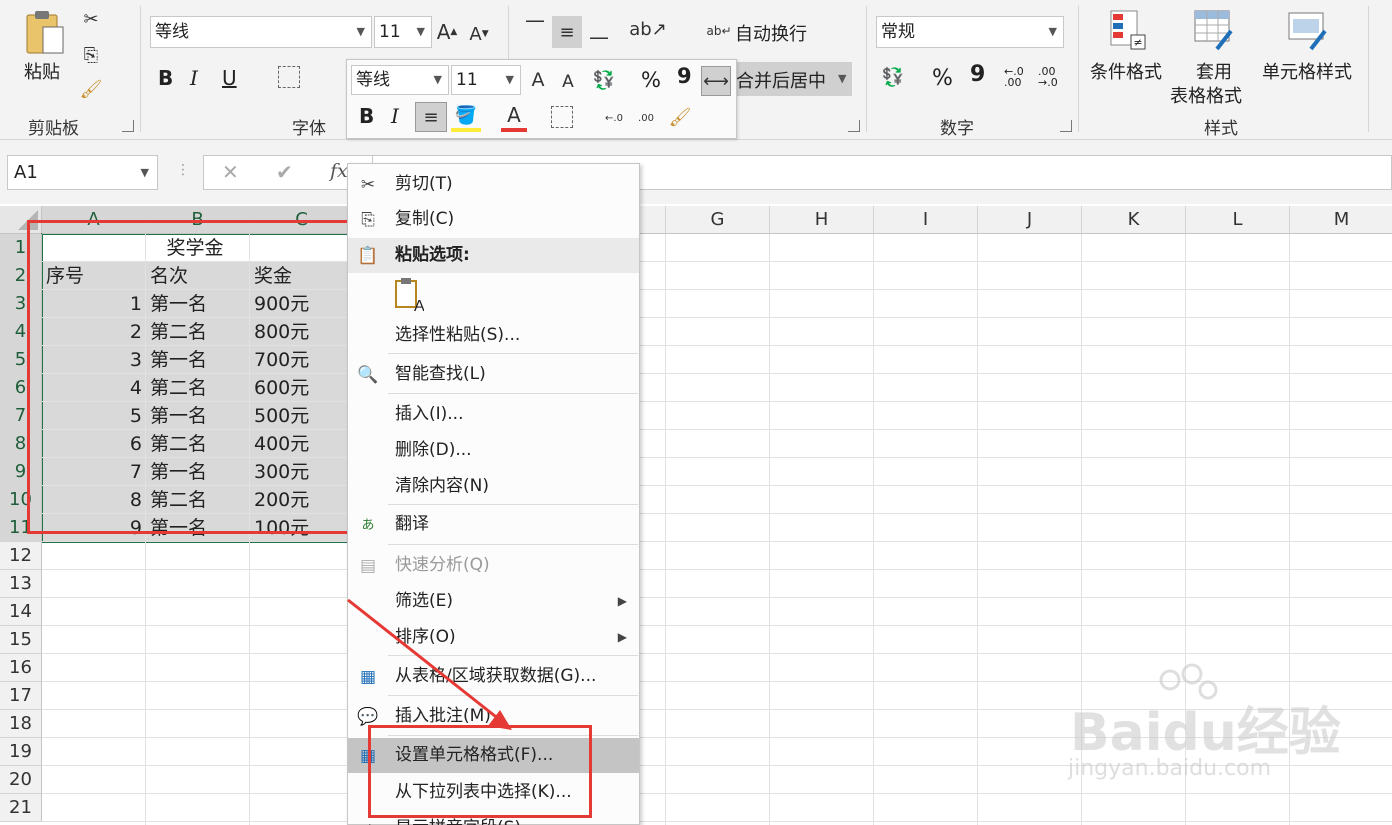 The width and height of the screenshot is (1392, 825). Describe the element at coordinates (21, 724) in the screenshot. I see `row-header-18: 18` at that location.